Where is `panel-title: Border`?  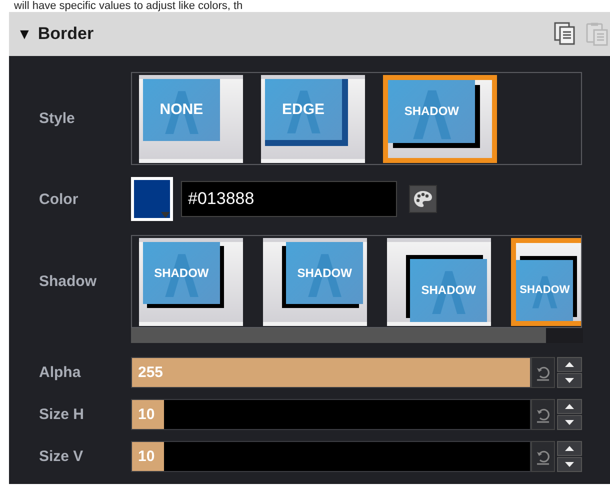 panel-title: Border is located at coordinates (66, 34).